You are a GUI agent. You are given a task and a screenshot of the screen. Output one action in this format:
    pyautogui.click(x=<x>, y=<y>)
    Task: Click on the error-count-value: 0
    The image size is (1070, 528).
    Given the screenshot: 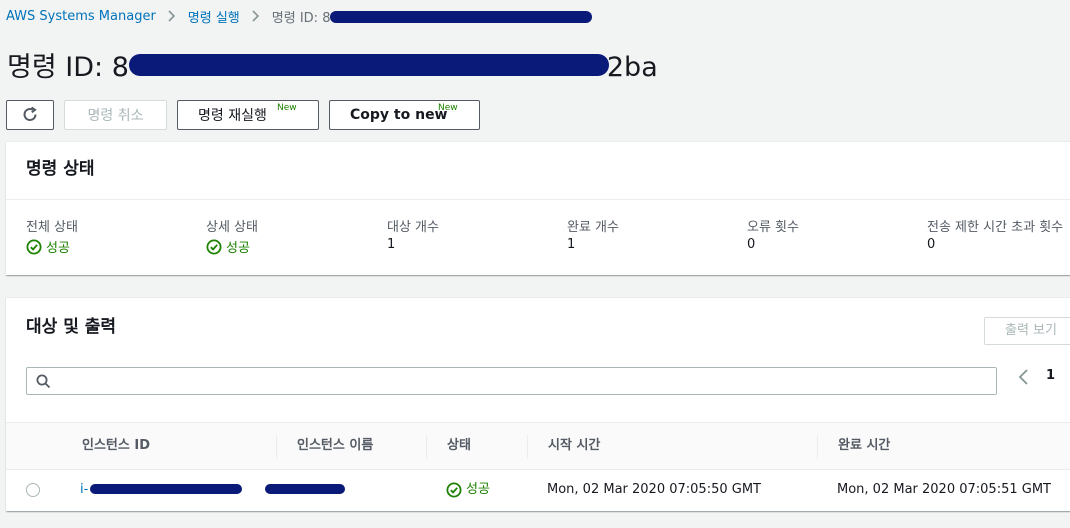 What is the action you would take?
    pyautogui.click(x=751, y=244)
    